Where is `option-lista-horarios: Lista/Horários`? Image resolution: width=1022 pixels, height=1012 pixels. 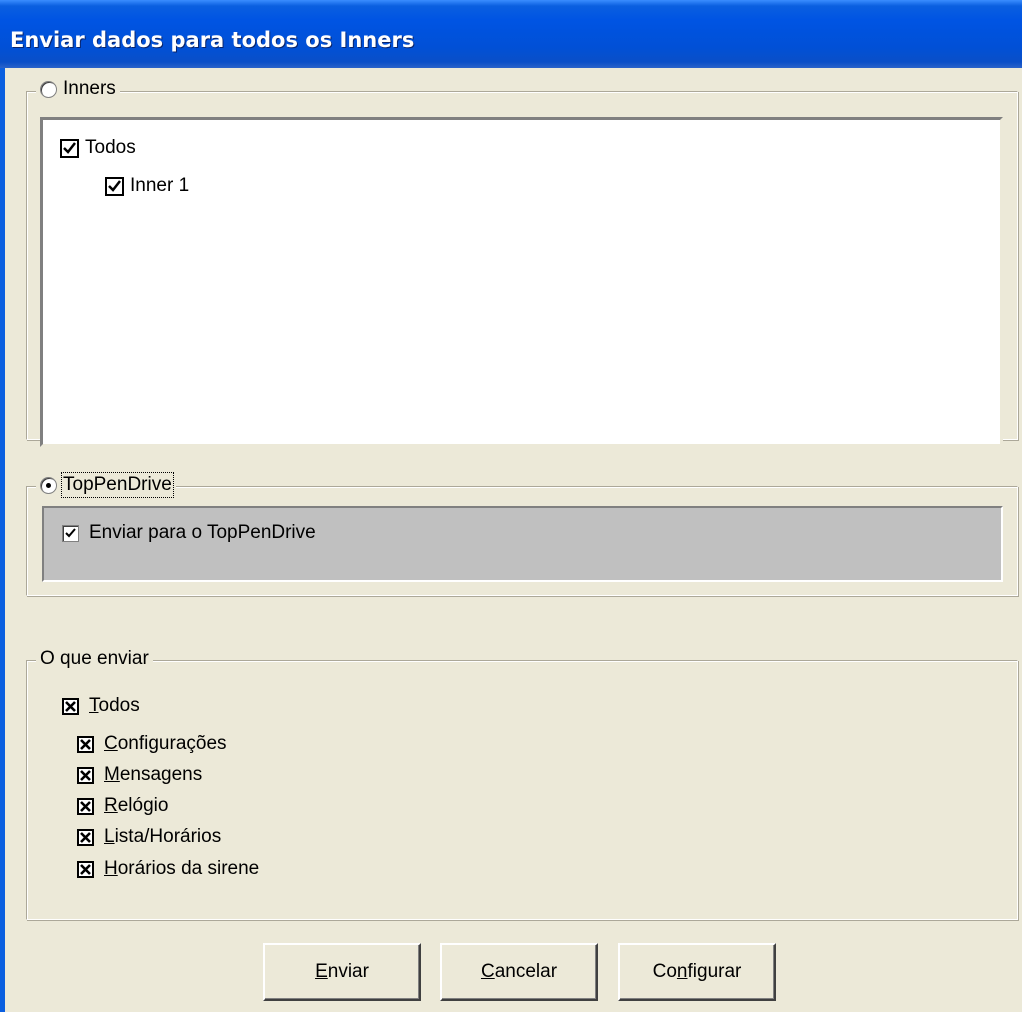 option-lista-horarios: Lista/Horários is located at coordinates (149, 837).